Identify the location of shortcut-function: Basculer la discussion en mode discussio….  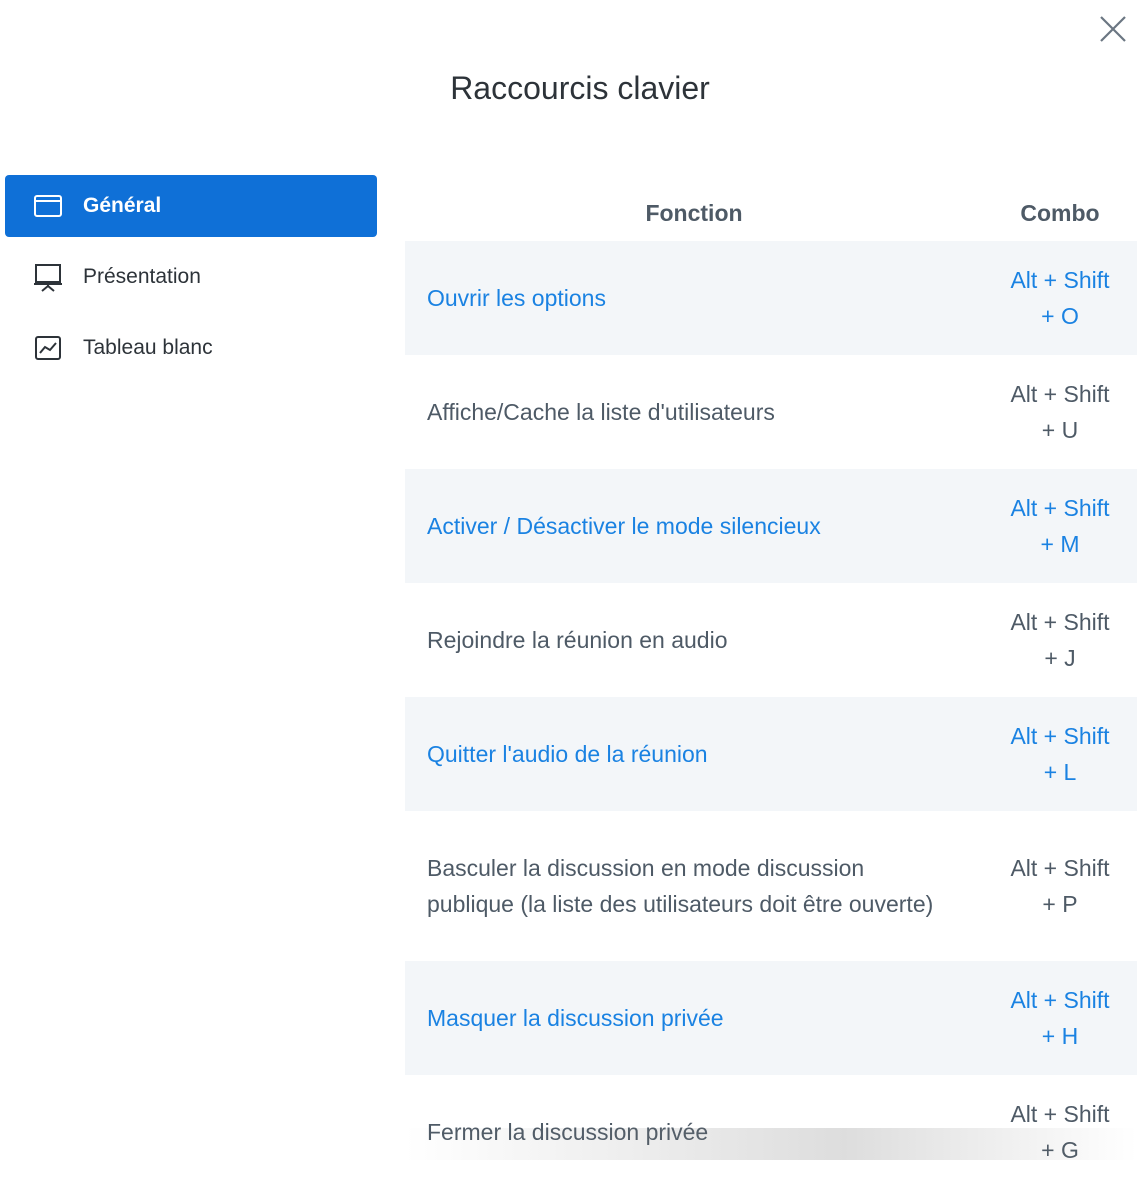
(680, 886).